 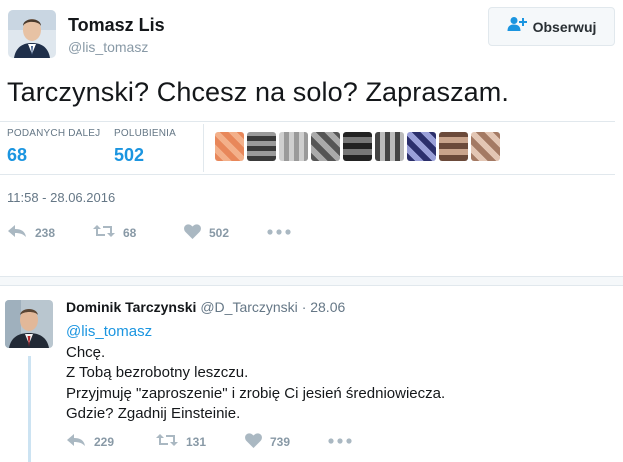 I want to click on reply-retweet-count: 131, so click(x=196, y=441).